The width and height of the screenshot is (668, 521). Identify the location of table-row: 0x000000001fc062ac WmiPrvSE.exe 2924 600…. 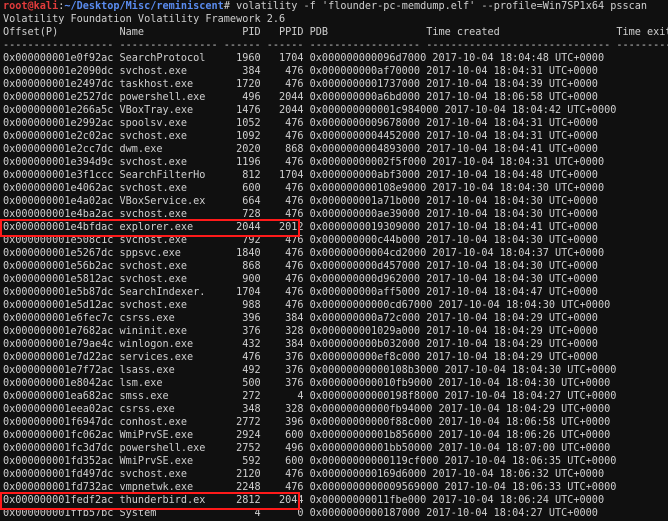
(307, 435).